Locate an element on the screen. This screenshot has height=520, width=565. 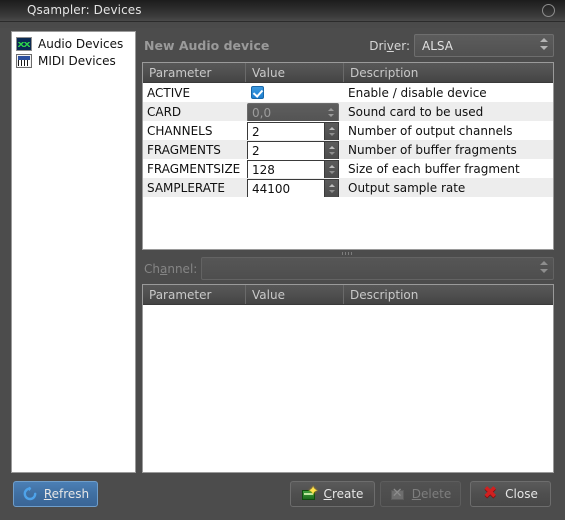
refresh-button: Refresh is located at coordinates (55, 494).